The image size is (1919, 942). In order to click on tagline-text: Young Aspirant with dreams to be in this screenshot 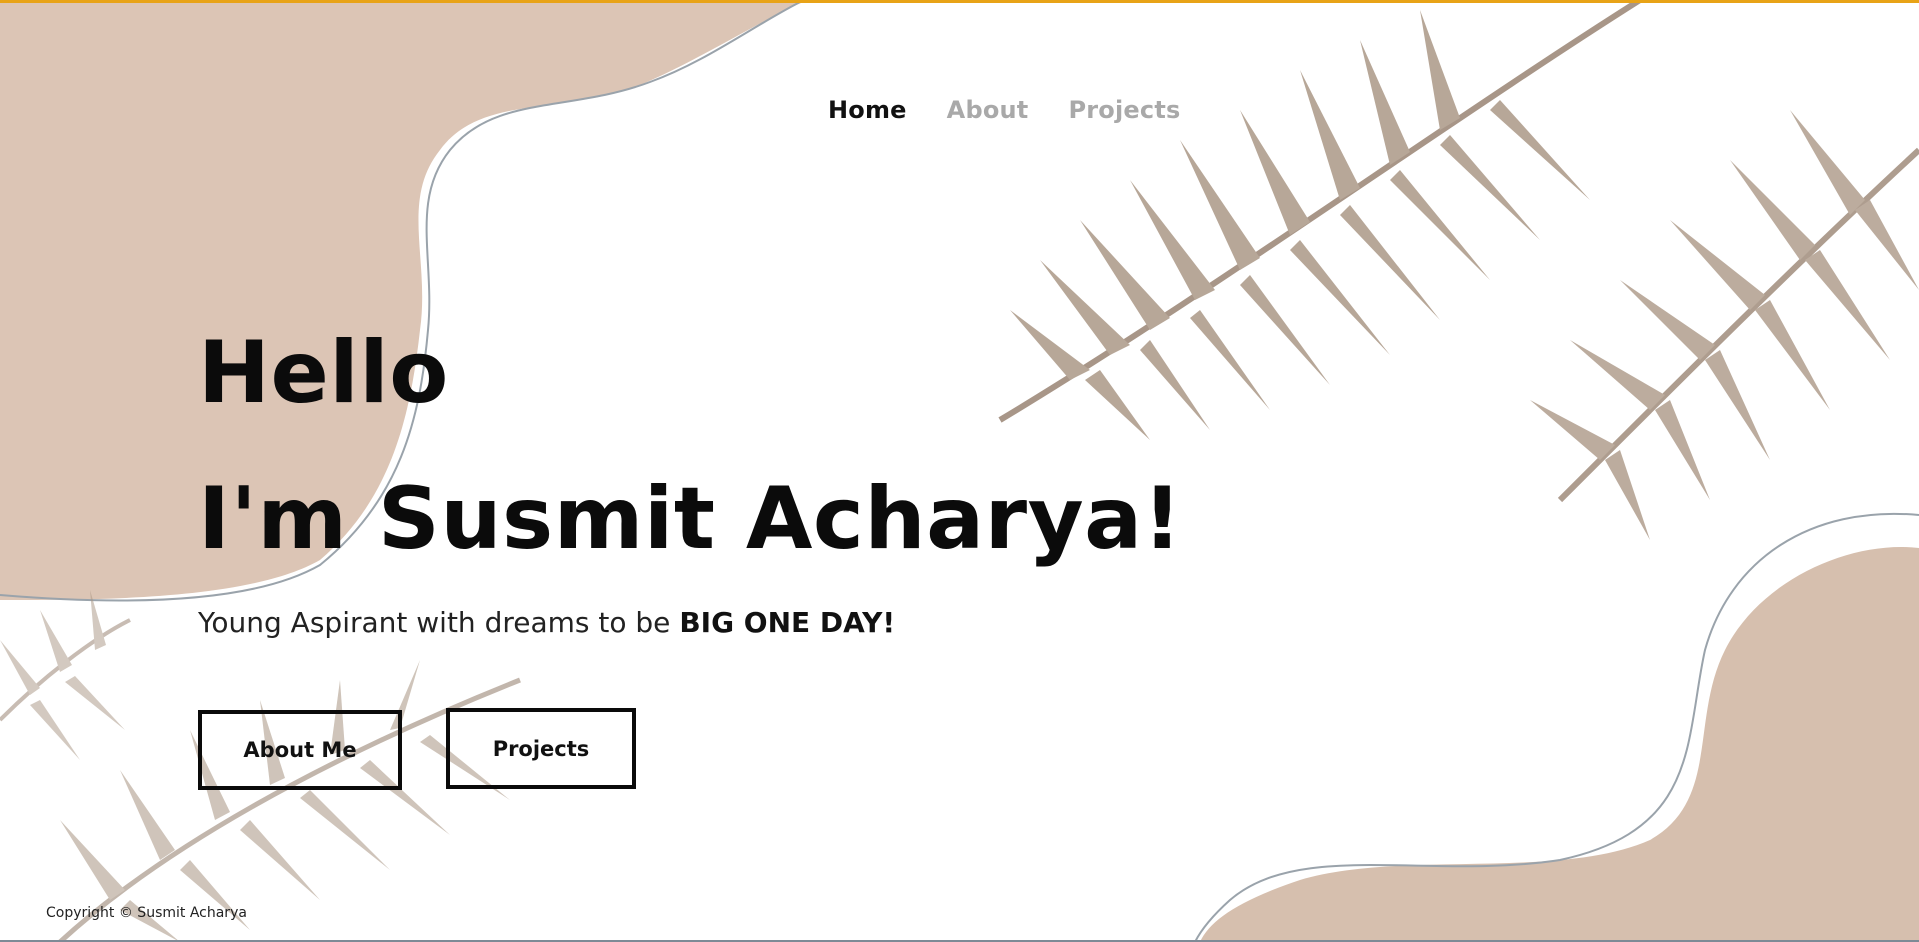, I will do `click(439, 622)`.